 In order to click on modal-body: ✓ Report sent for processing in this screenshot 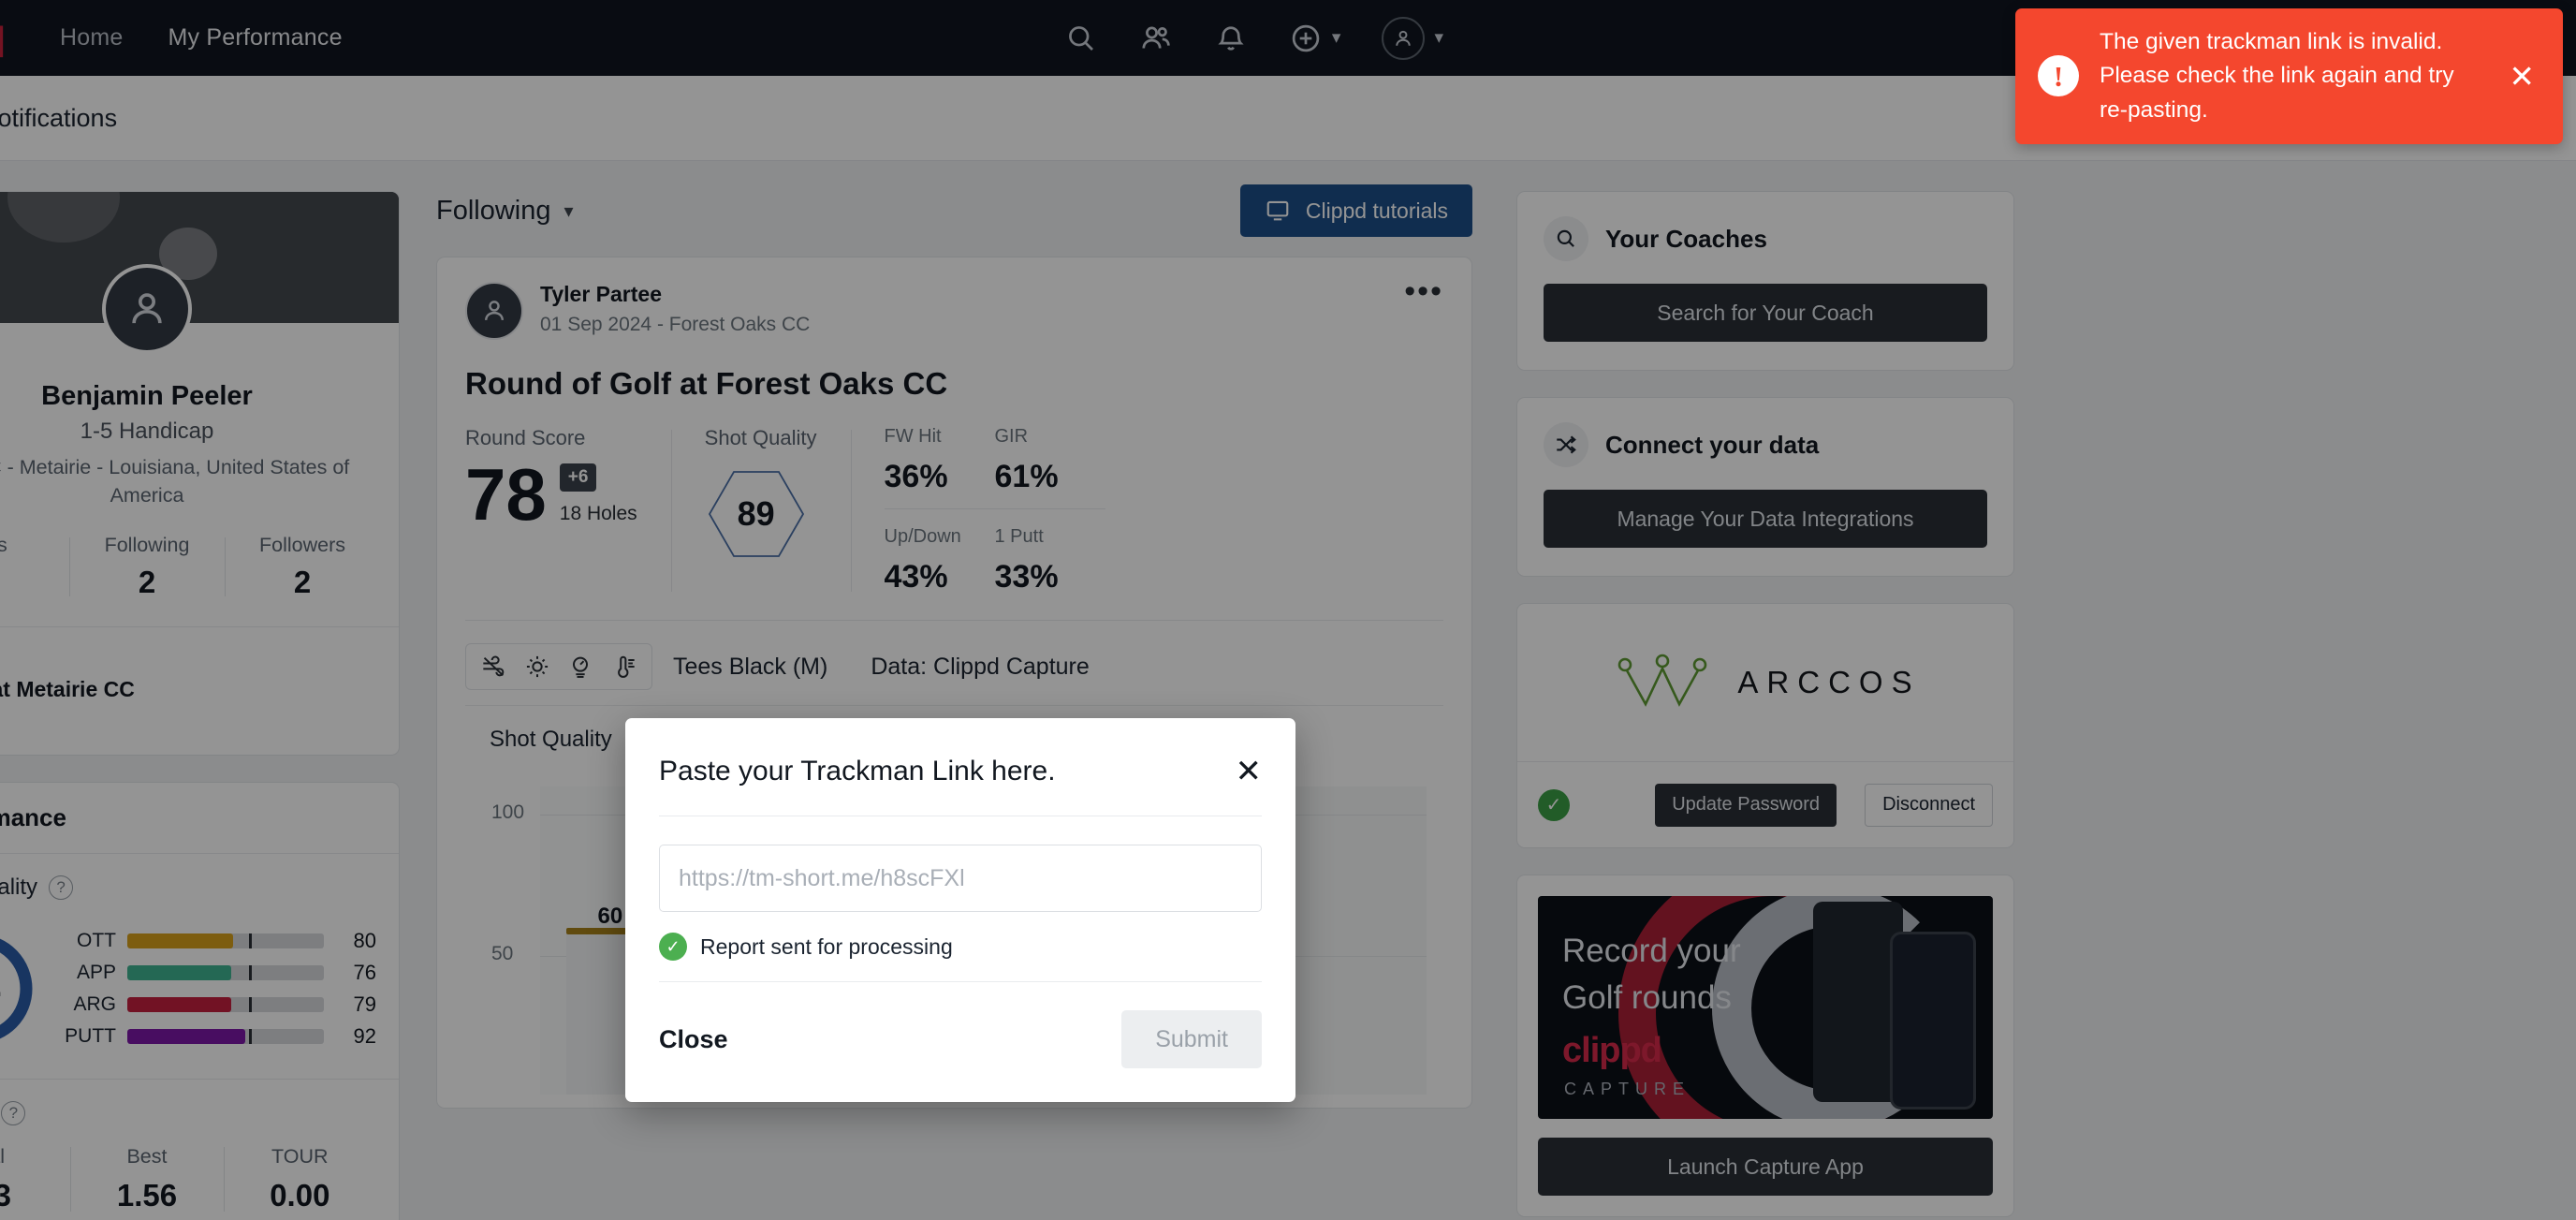, I will do `click(961, 899)`.